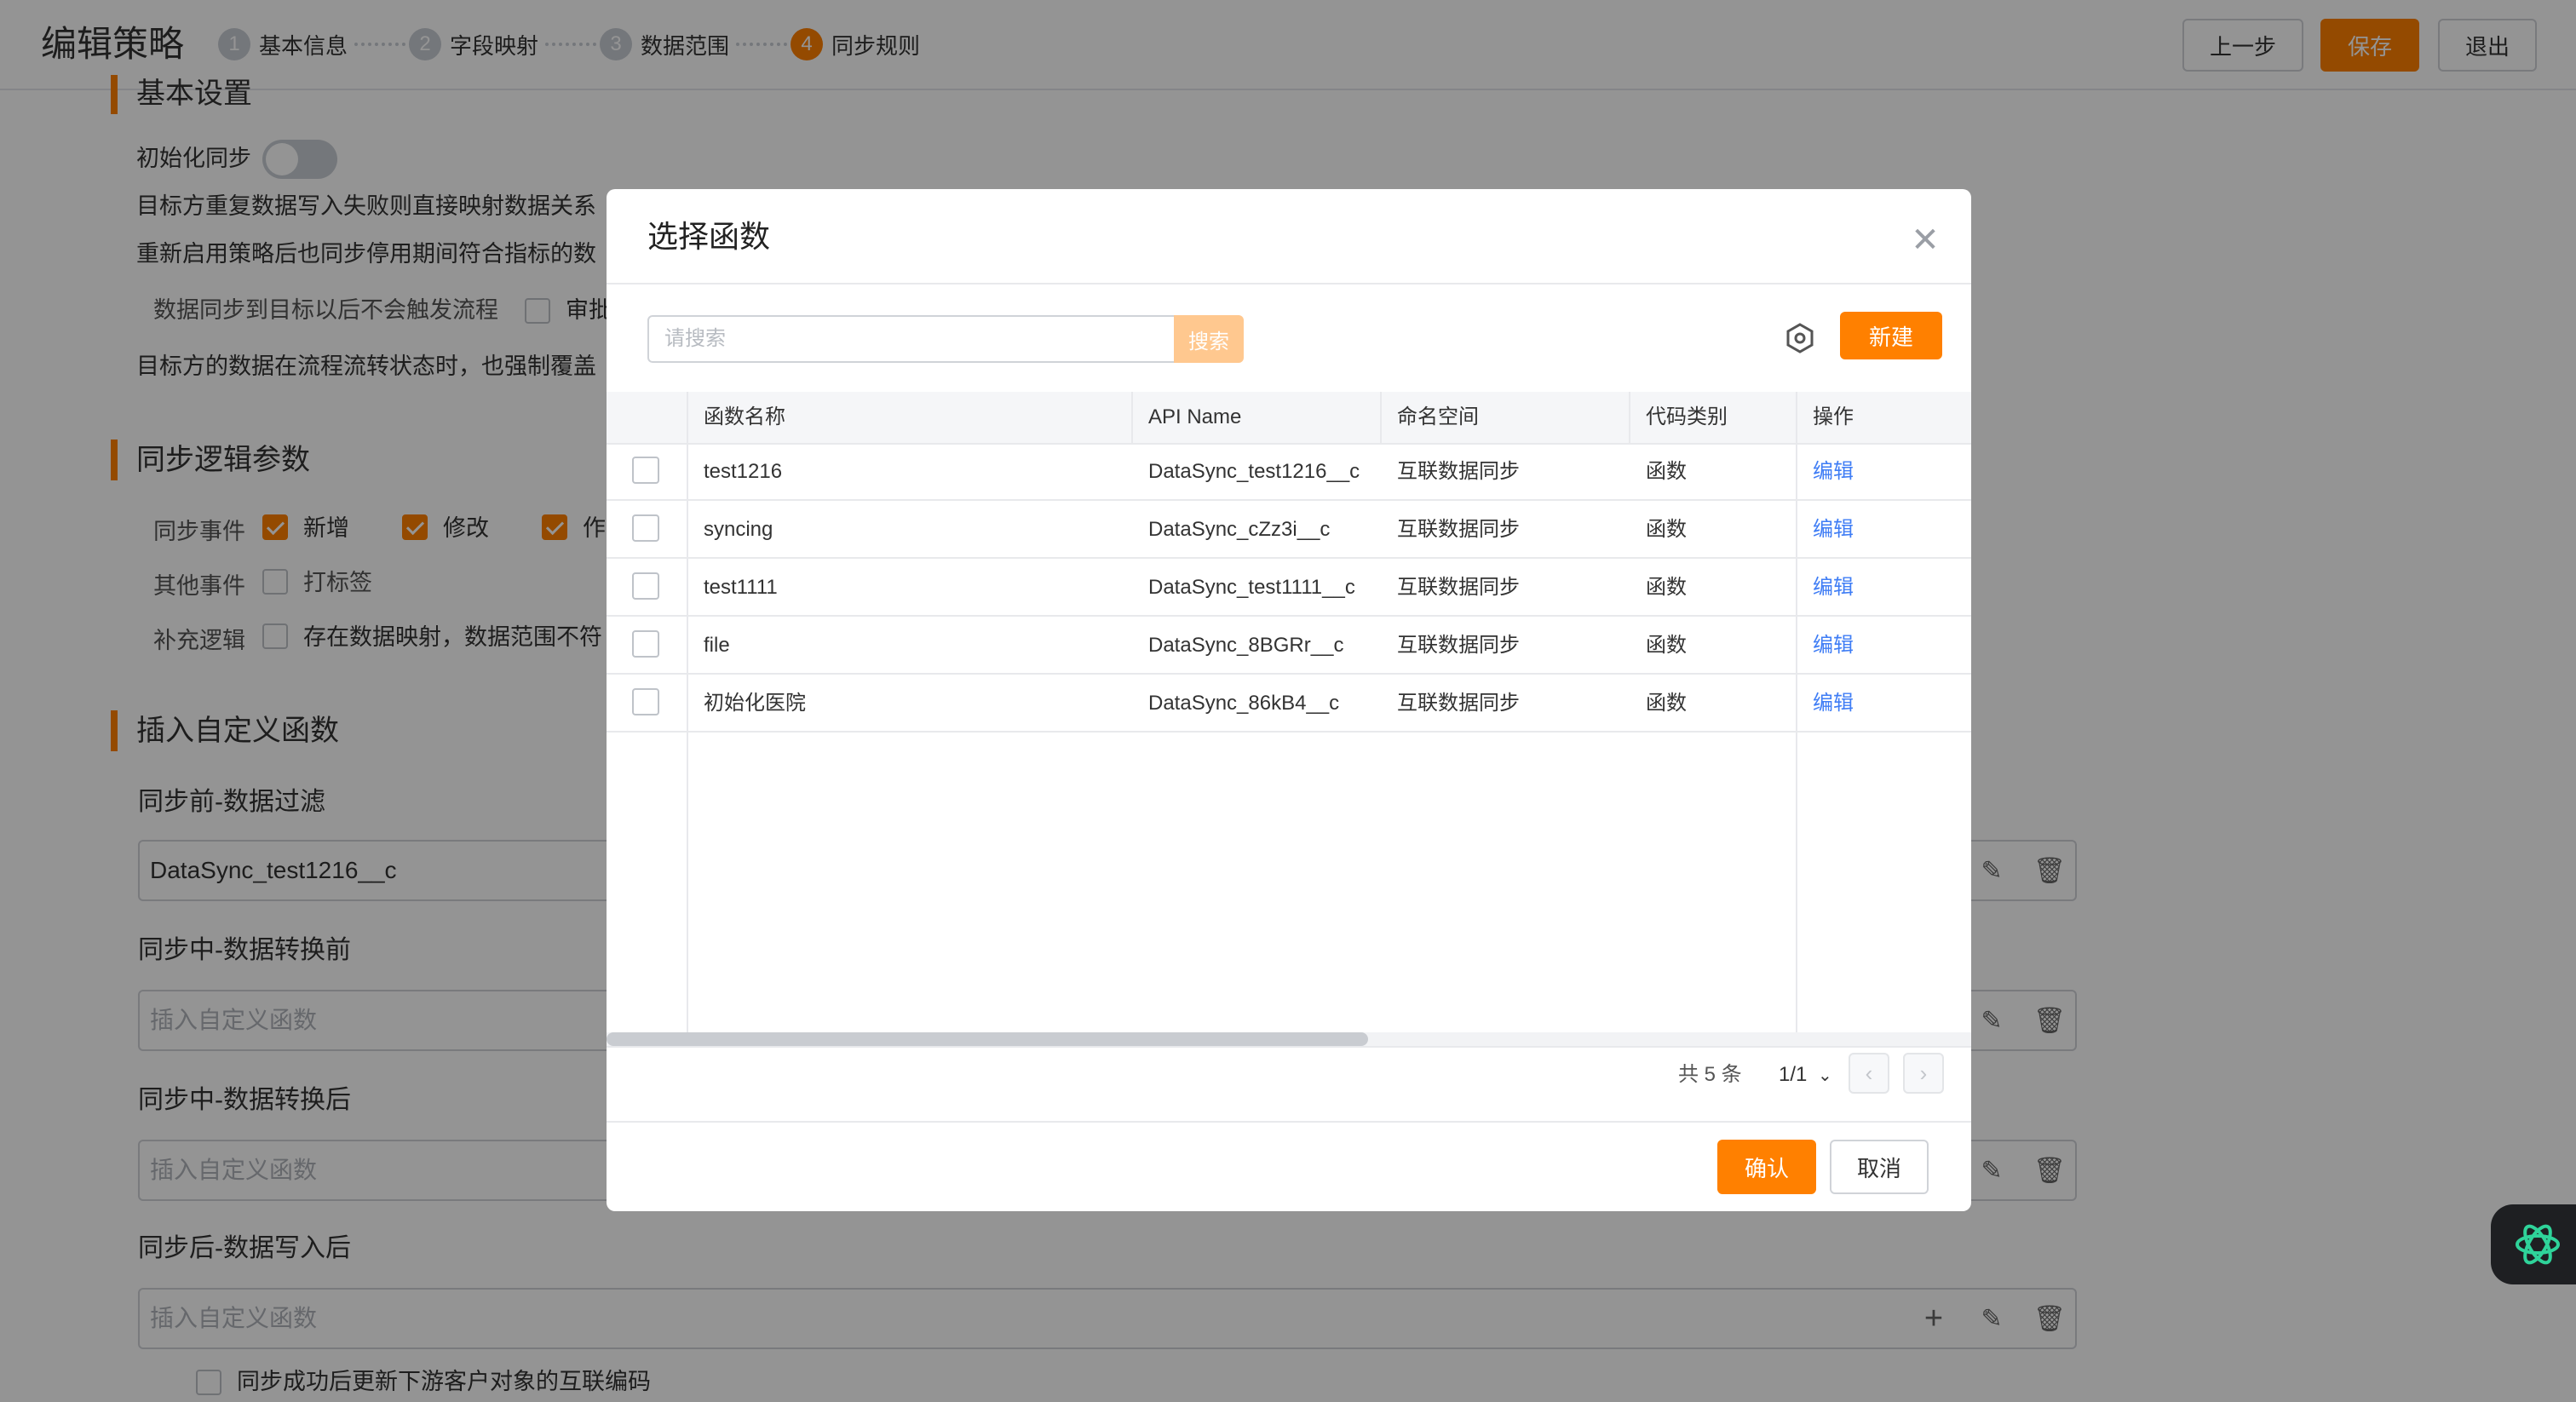 This screenshot has height=1402, width=2576. Describe the element at coordinates (1251, 587) in the screenshot. I see `function-api-name: DataSync_test1111__c` at that location.